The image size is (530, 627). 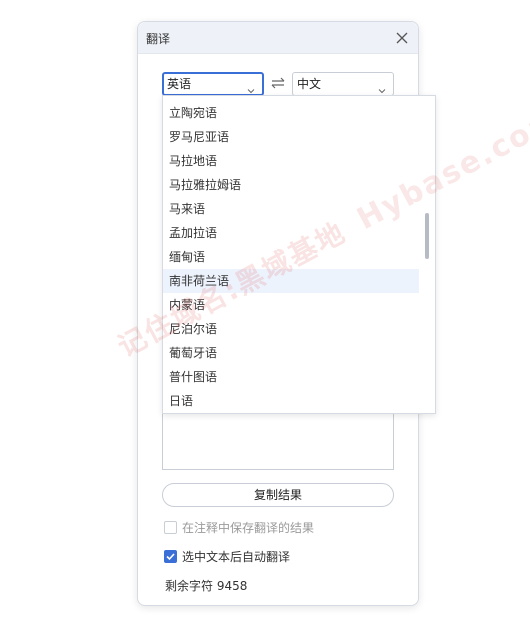 I want to click on language-option: 马来语, so click(x=291, y=209).